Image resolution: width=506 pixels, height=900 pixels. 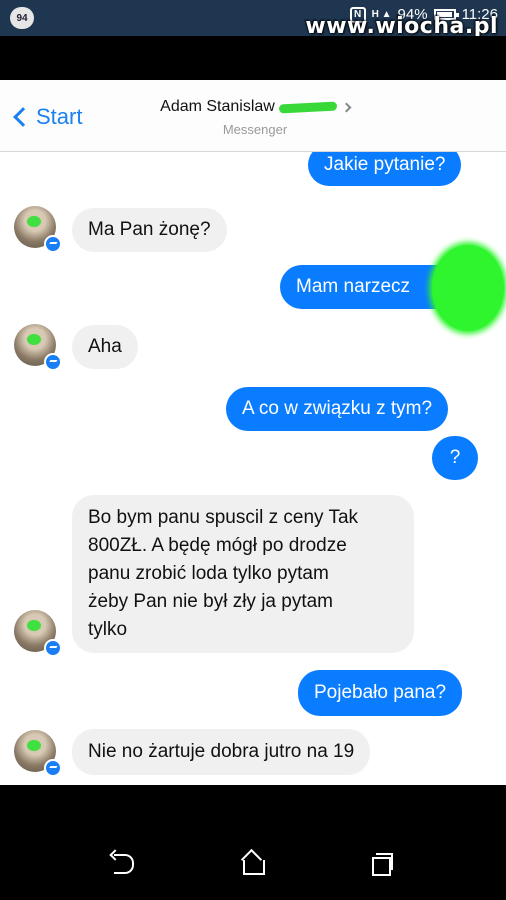 What do you see at coordinates (59, 116) in the screenshot?
I see `back-label: Start` at bounding box center [59, 116].